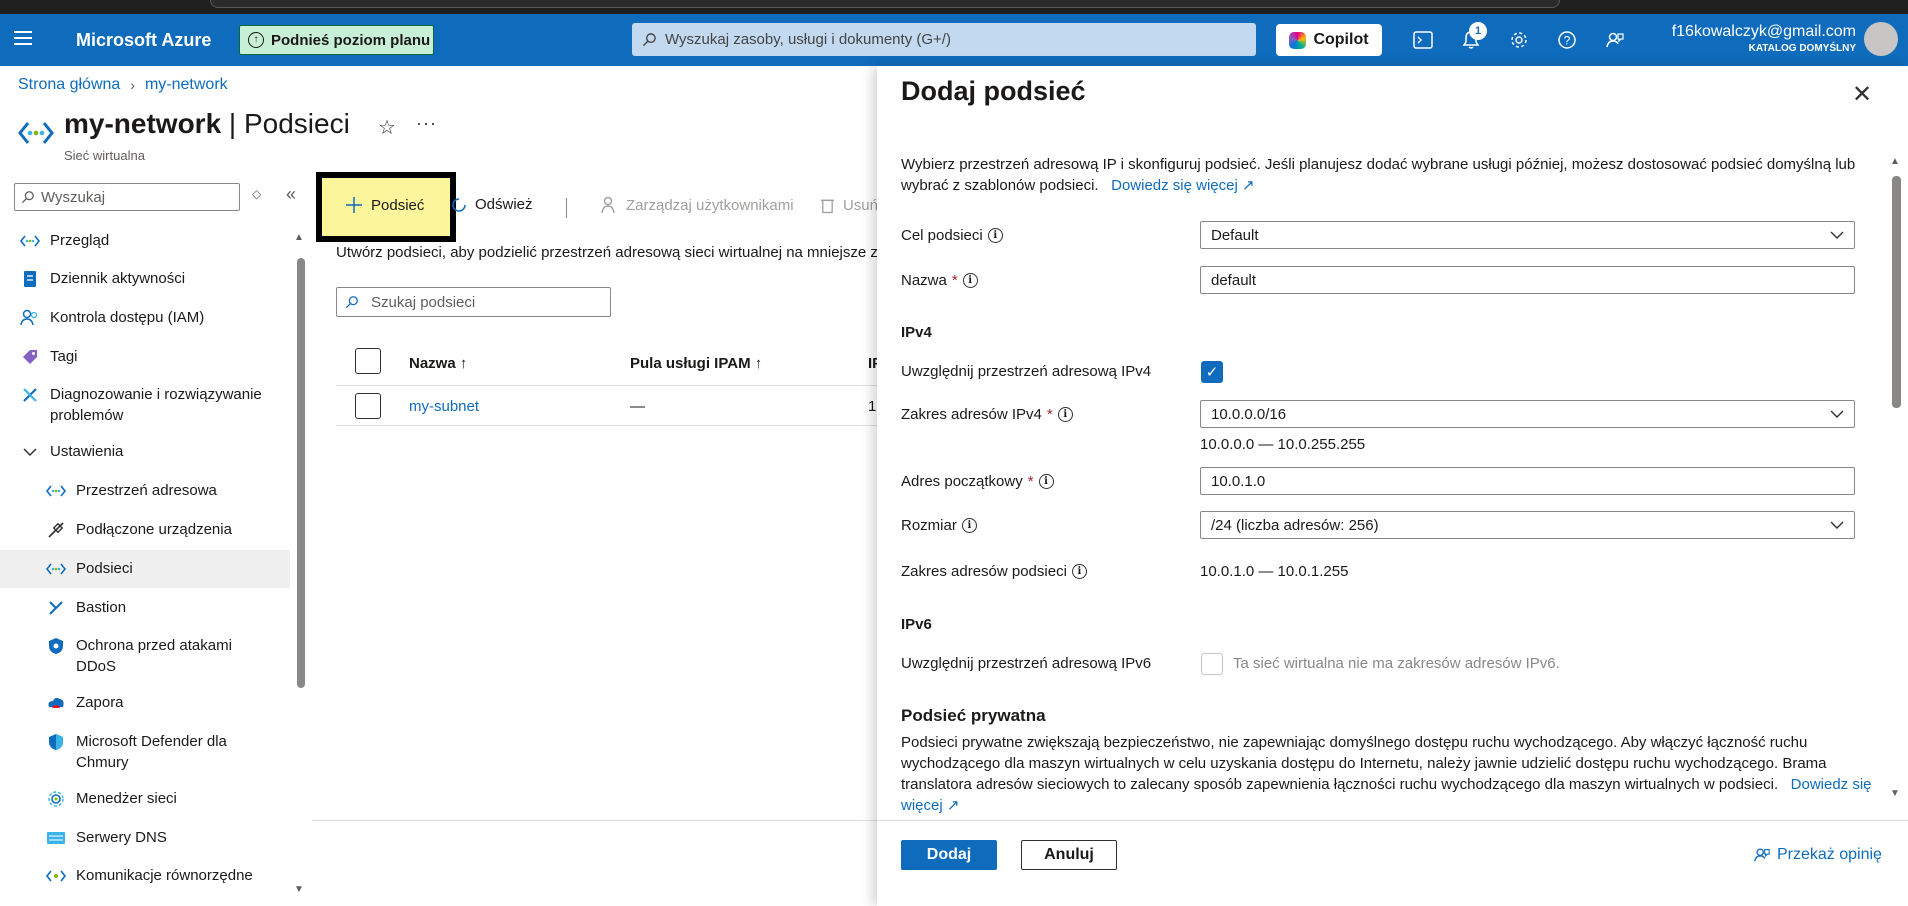  Describe the element at coordinates (80, 240) in the screenshot. I see `nav-item-label: Przegląd` at that location.